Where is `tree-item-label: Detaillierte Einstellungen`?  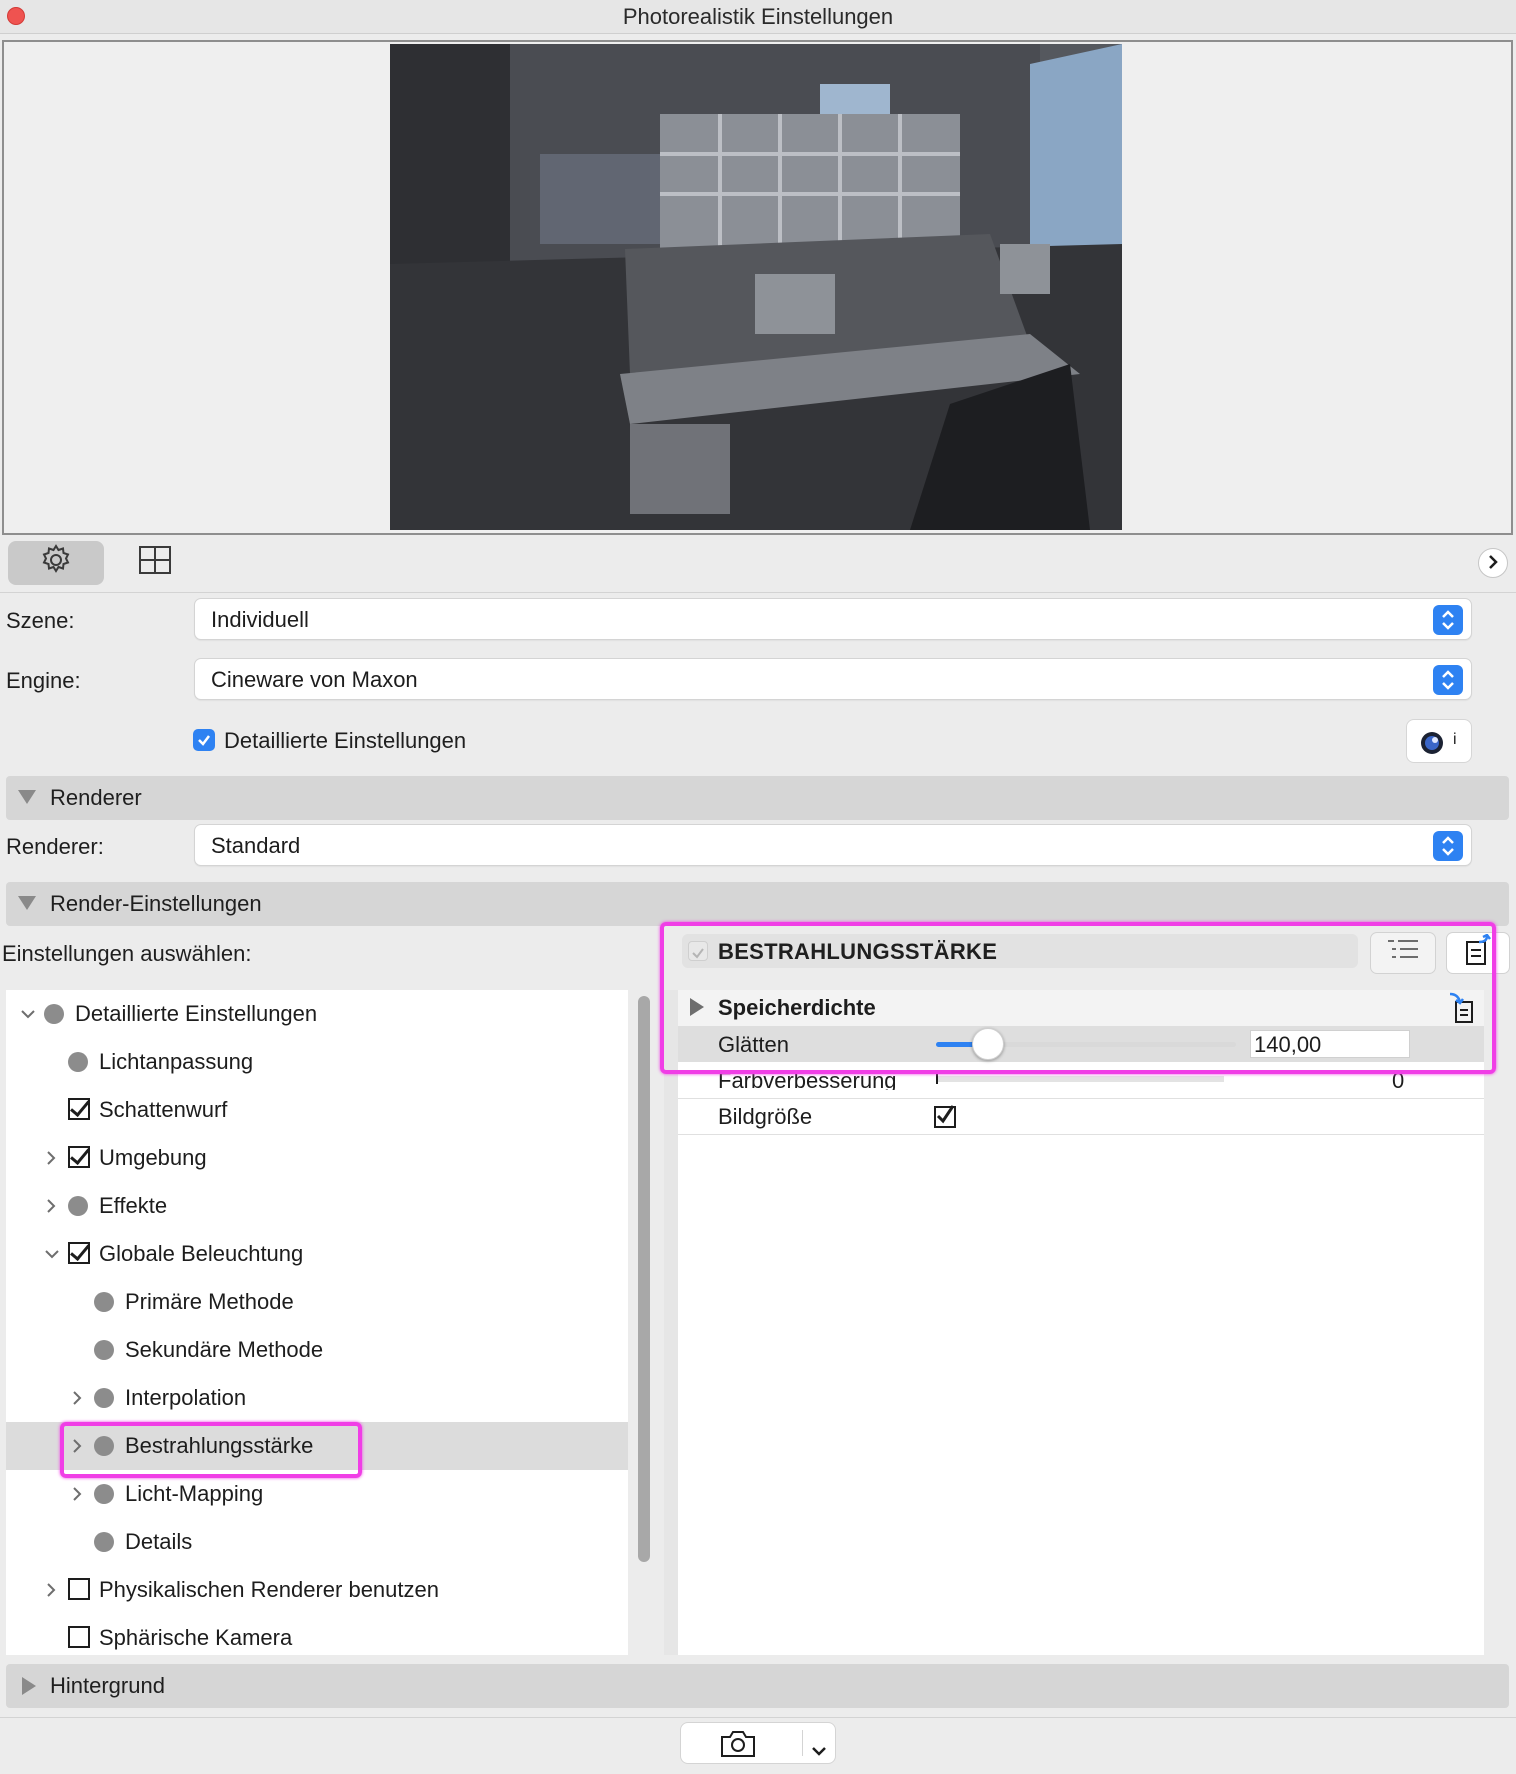
tree-item-label: Detaillierte Einstellungen is located at coordinates (196, 1013).